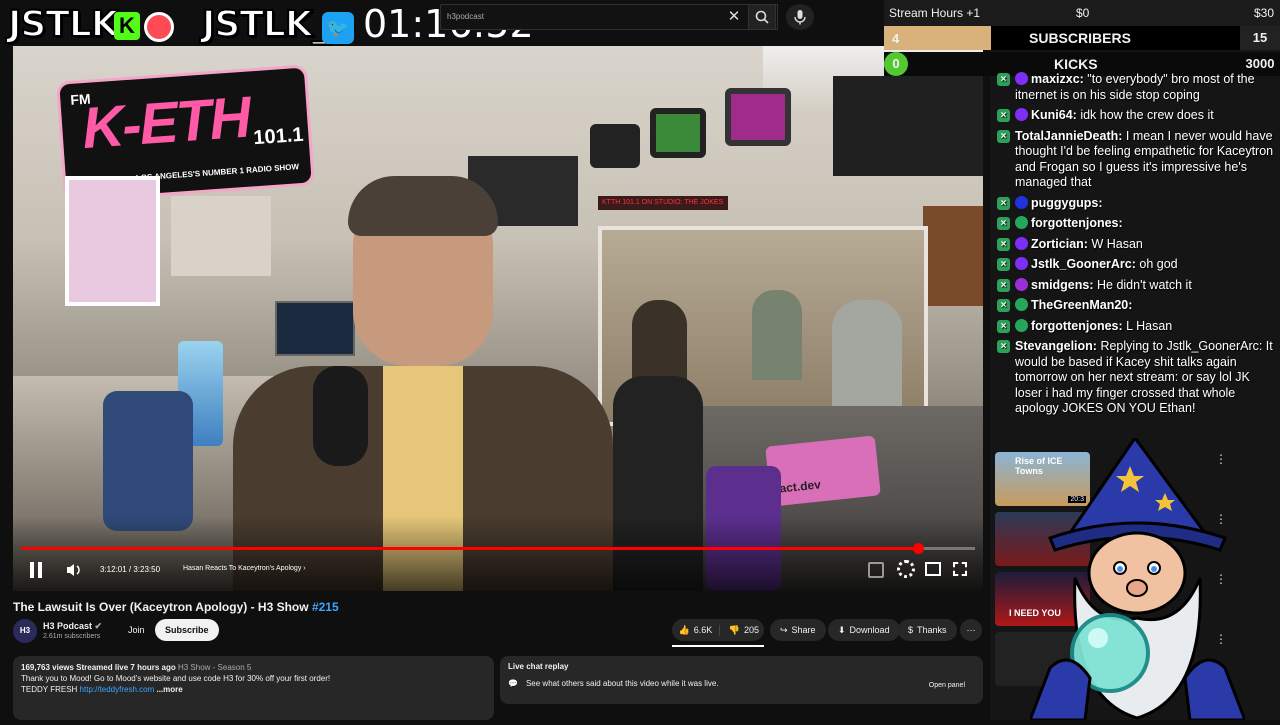 This screenshot has width=1280, height=725. What do you see at coordinates (325, 607) in the screenshot?
I see `hashtag-link: #215` at bounding box center [325, 607].